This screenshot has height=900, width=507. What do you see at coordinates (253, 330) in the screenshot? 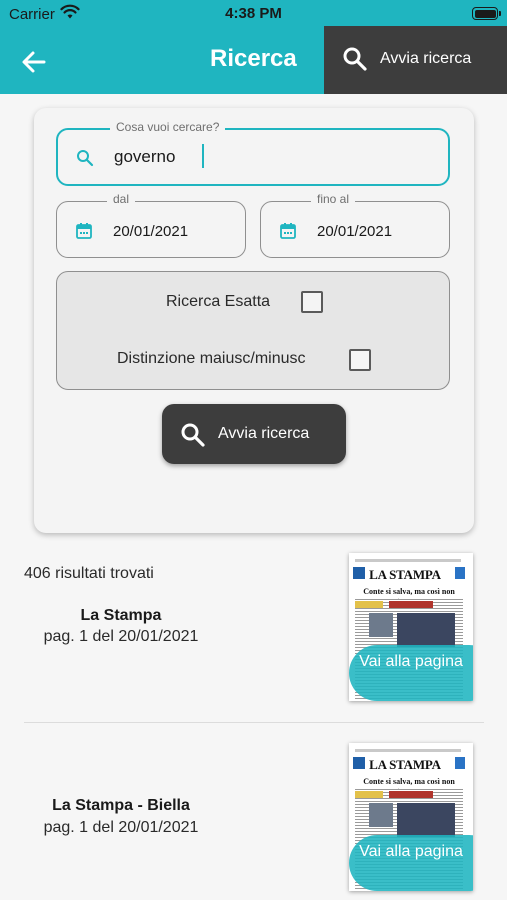
I see `search-options-panel: Ricerca Esatta Distinzione maiusc/minusc` at bounding box center [253, 330].